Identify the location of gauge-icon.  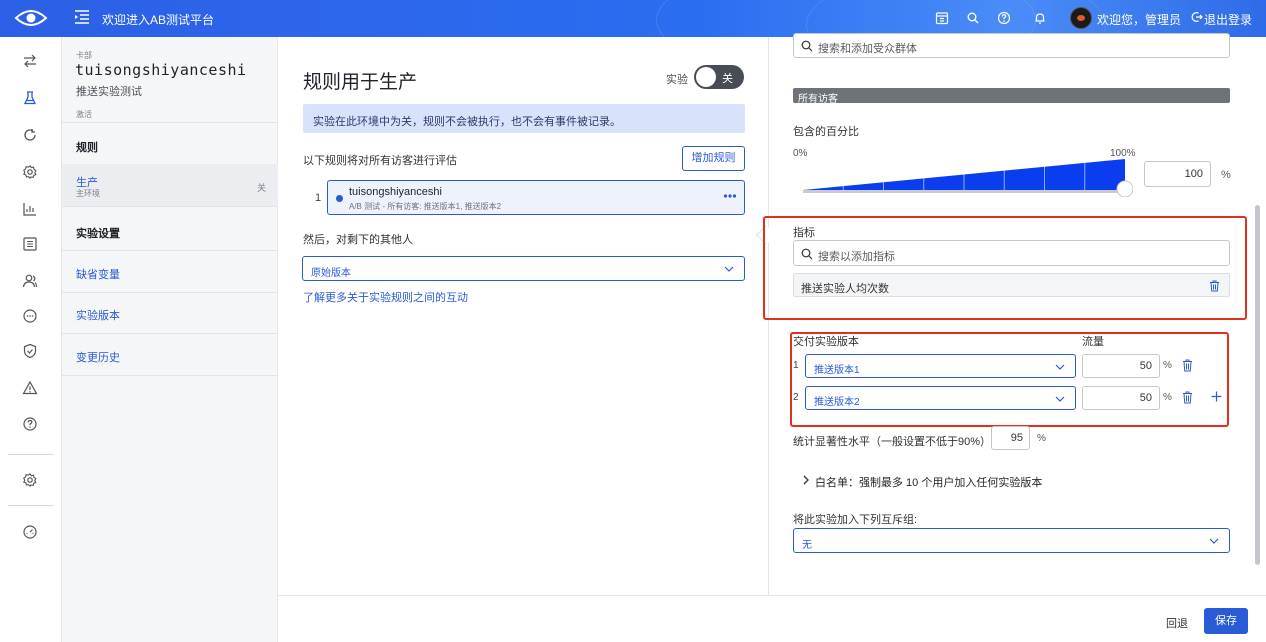
(30, 532).